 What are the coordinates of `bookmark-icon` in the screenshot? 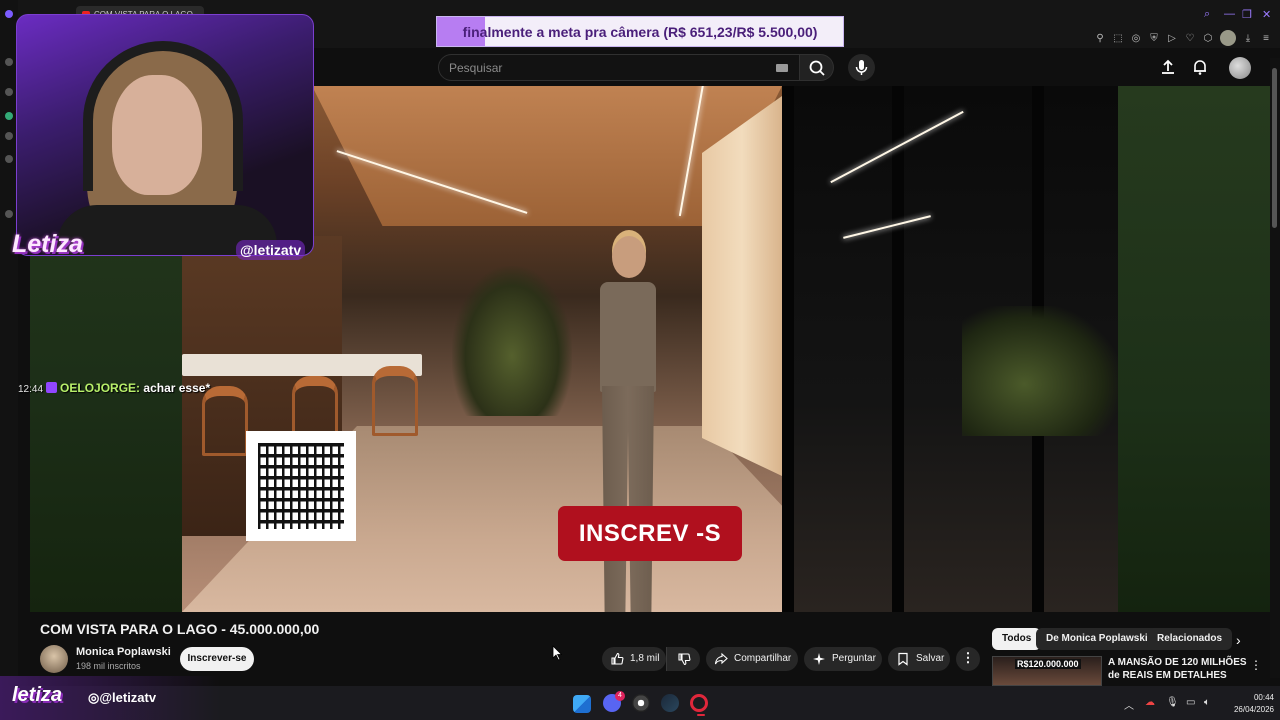 It's located at (903, 659).